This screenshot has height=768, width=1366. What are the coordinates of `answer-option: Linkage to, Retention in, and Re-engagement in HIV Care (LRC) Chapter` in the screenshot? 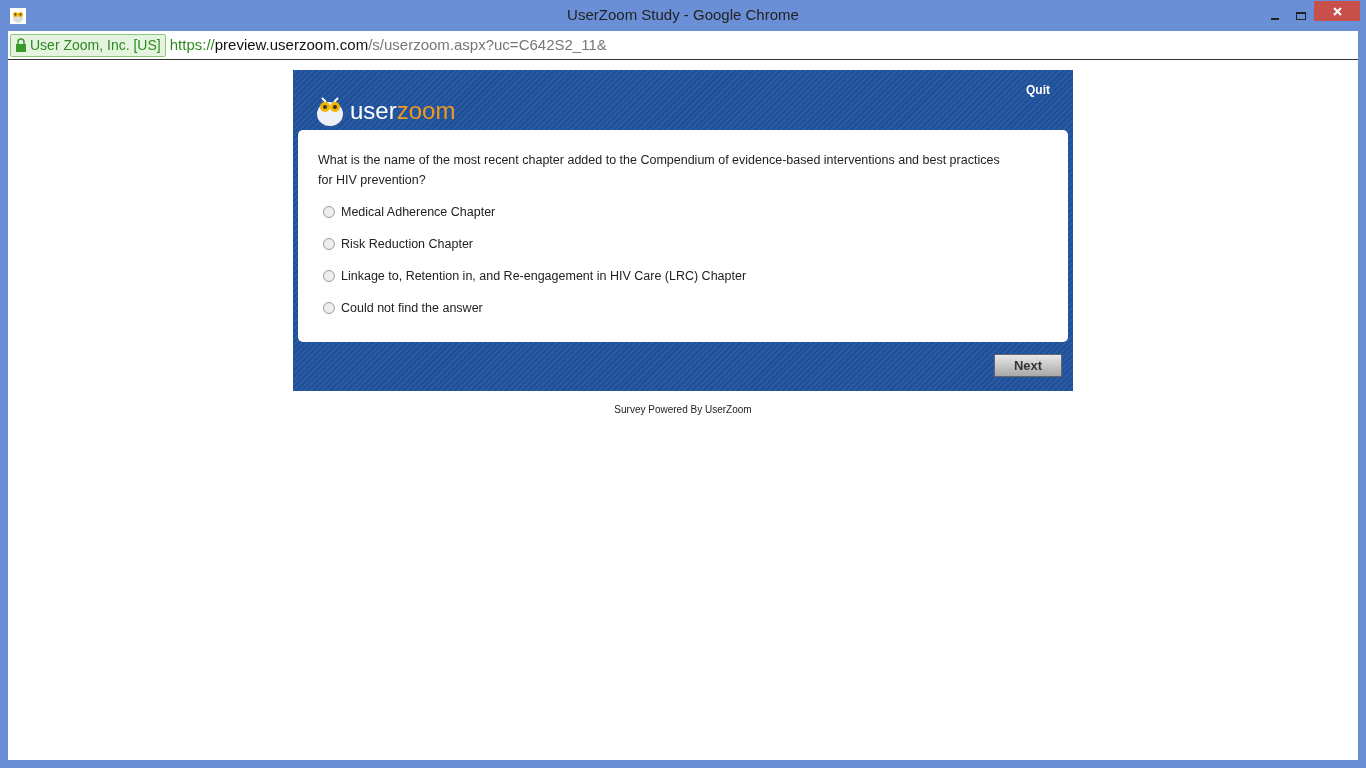 It's located at (683, 276).